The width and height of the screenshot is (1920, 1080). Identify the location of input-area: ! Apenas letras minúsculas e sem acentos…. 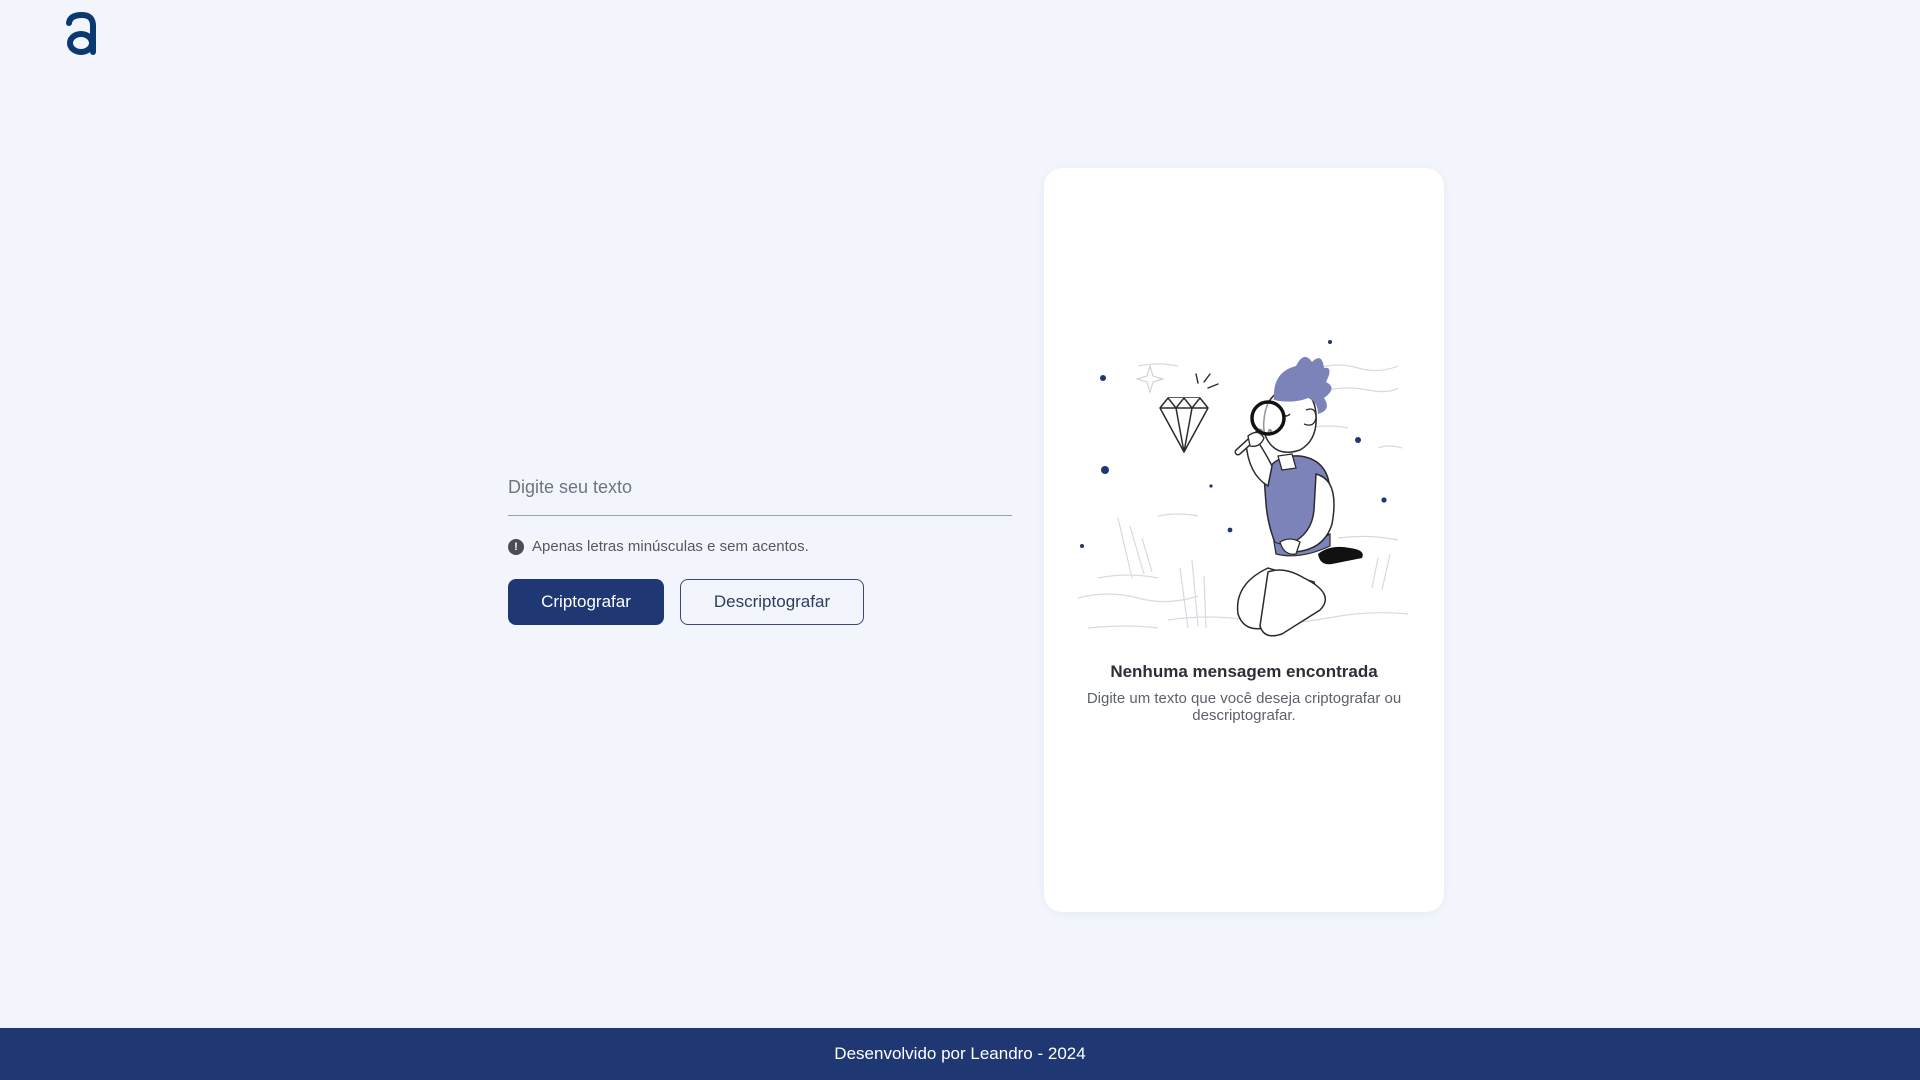
(760, 542).